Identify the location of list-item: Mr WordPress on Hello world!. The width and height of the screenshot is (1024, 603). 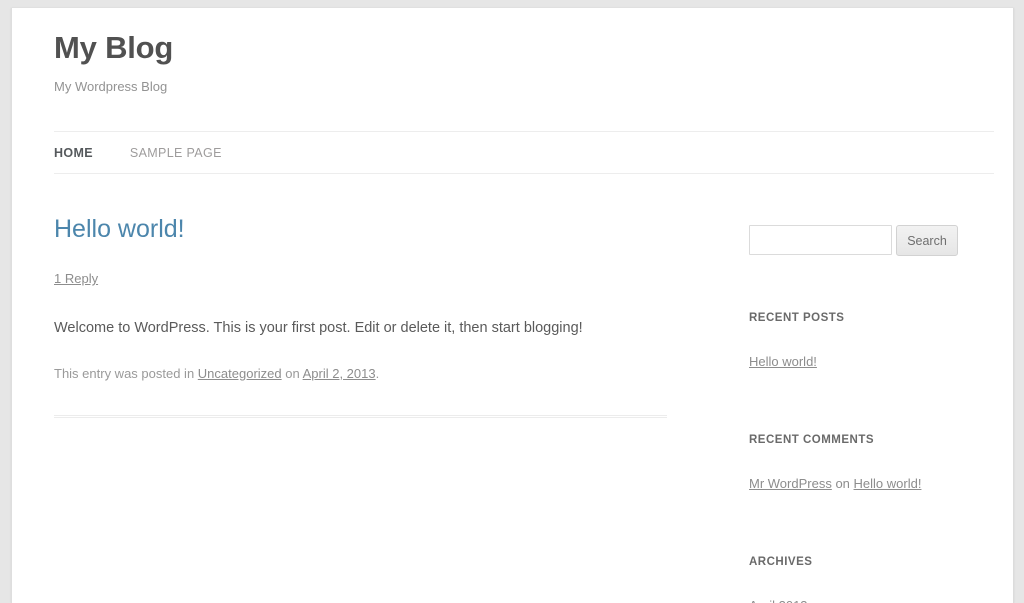
(856, 470).